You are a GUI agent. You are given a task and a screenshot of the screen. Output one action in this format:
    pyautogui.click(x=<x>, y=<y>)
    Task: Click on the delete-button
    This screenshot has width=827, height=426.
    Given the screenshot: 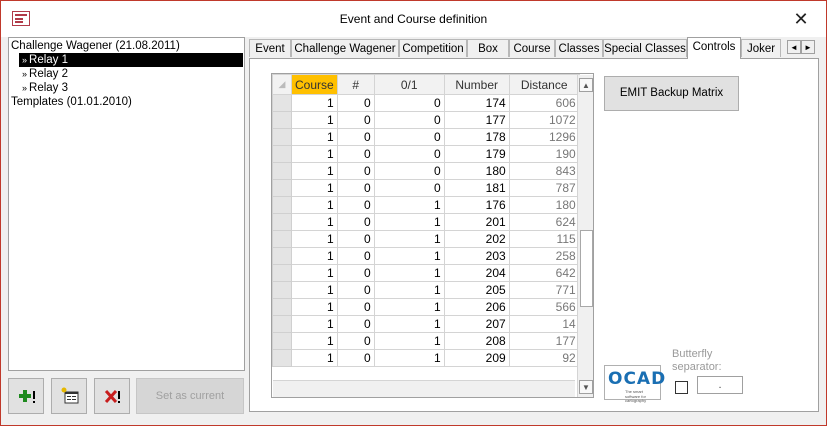 What is the action you would take?
    pyautogui.click(x=112, y=396)
    